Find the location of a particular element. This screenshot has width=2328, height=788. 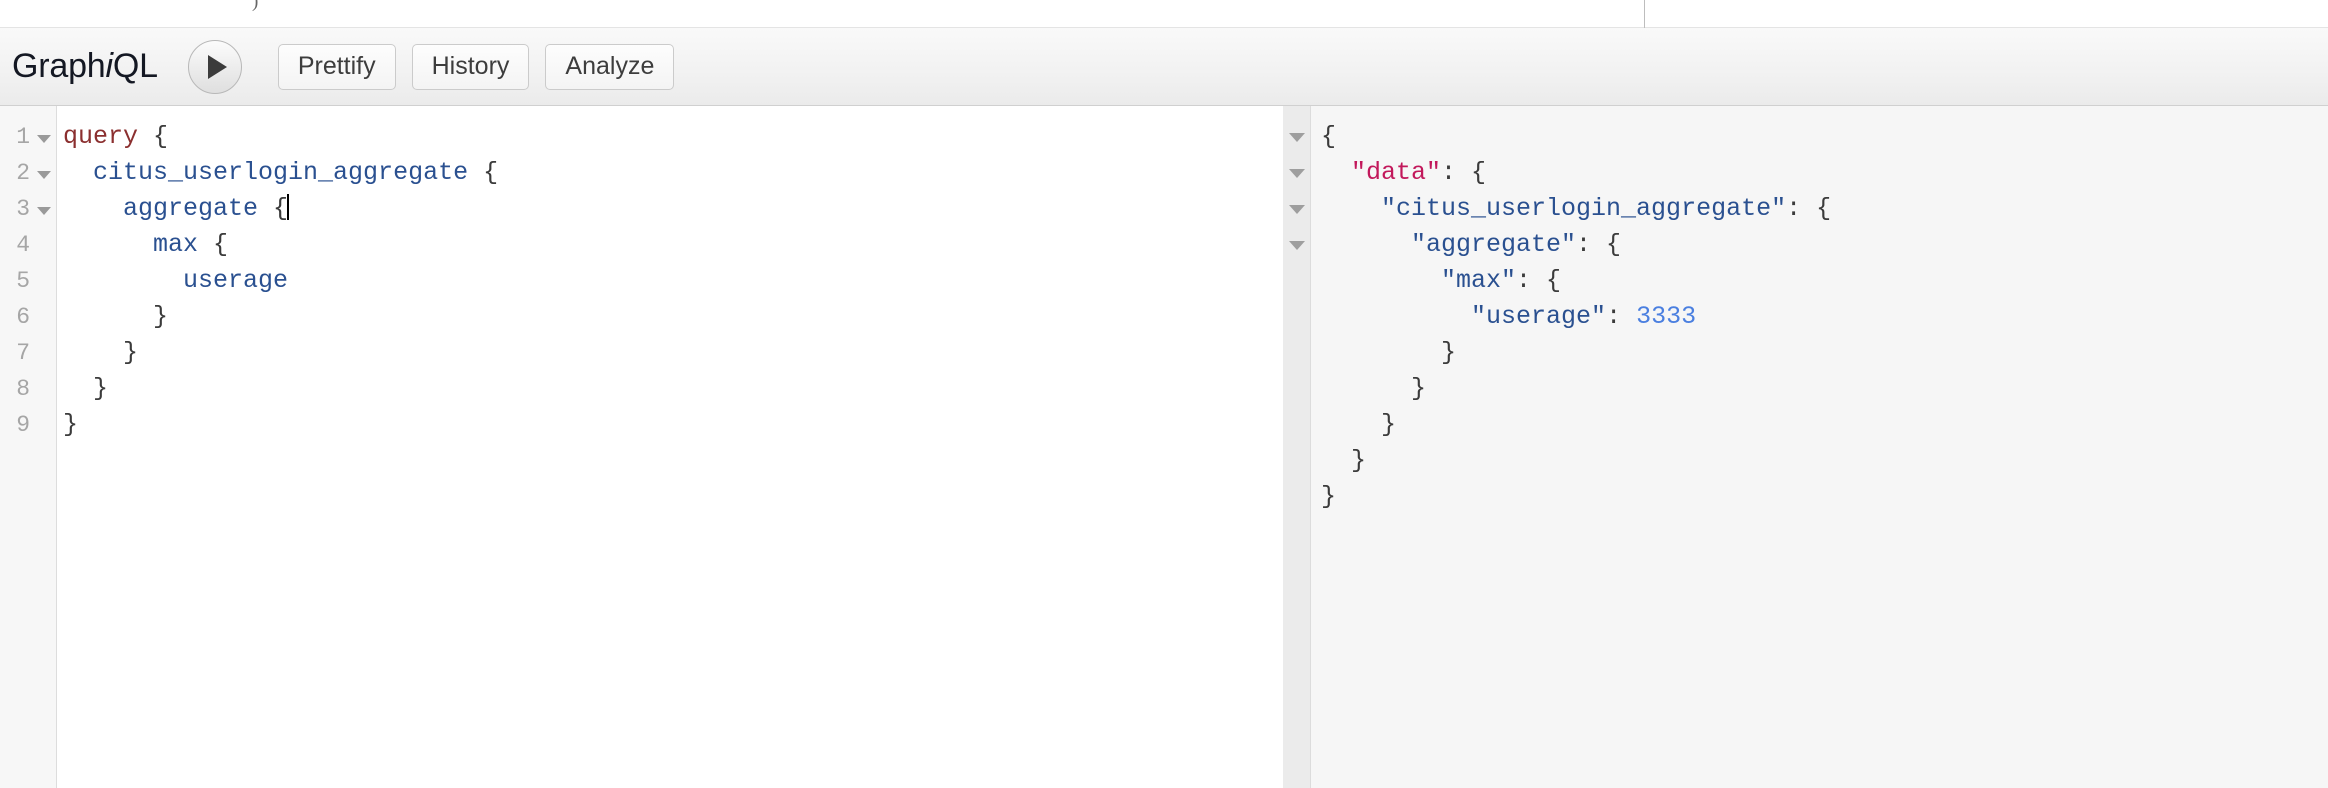

execute-query-button is located at coordinates (214, 66).